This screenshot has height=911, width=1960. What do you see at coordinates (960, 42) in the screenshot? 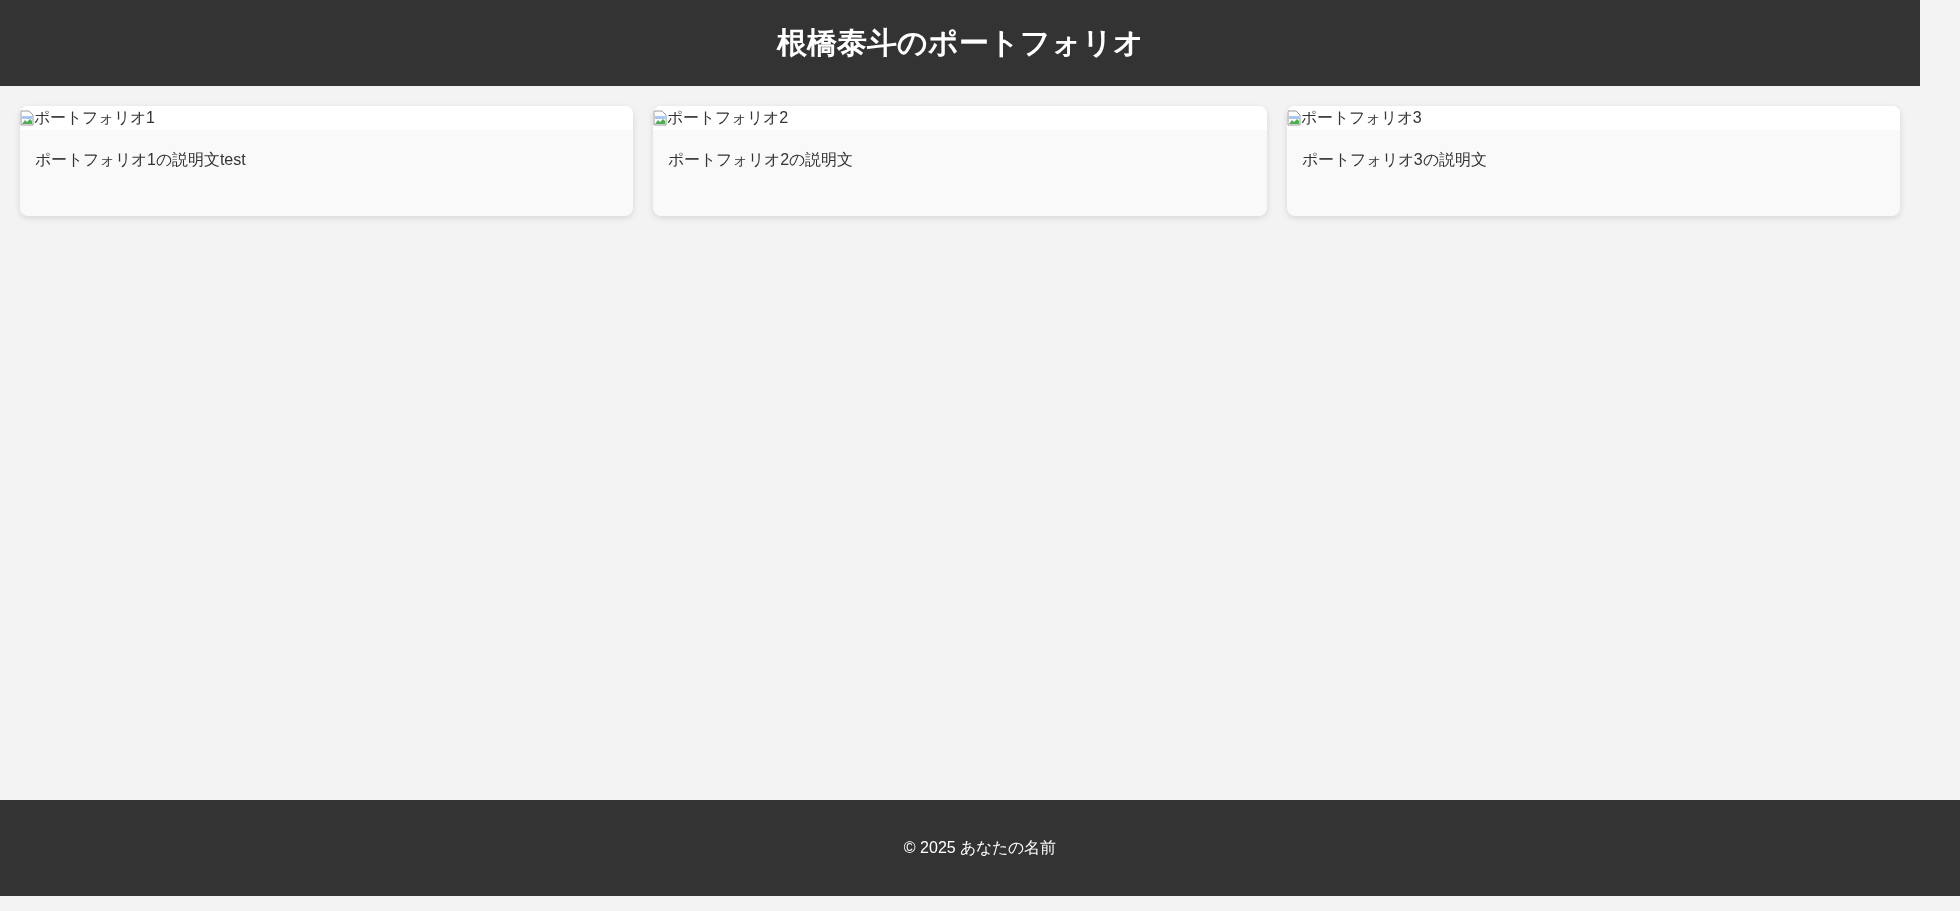
I see `page-title: 根橋泰斗のポートフォリオ` at bounding box center [960, 42].